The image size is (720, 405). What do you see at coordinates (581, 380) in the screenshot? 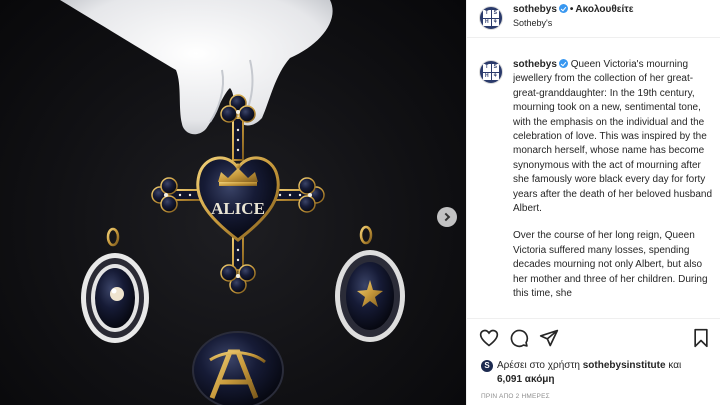
I see `likes-count: 6,091 ακόμη` at bounding box center [581, 380].